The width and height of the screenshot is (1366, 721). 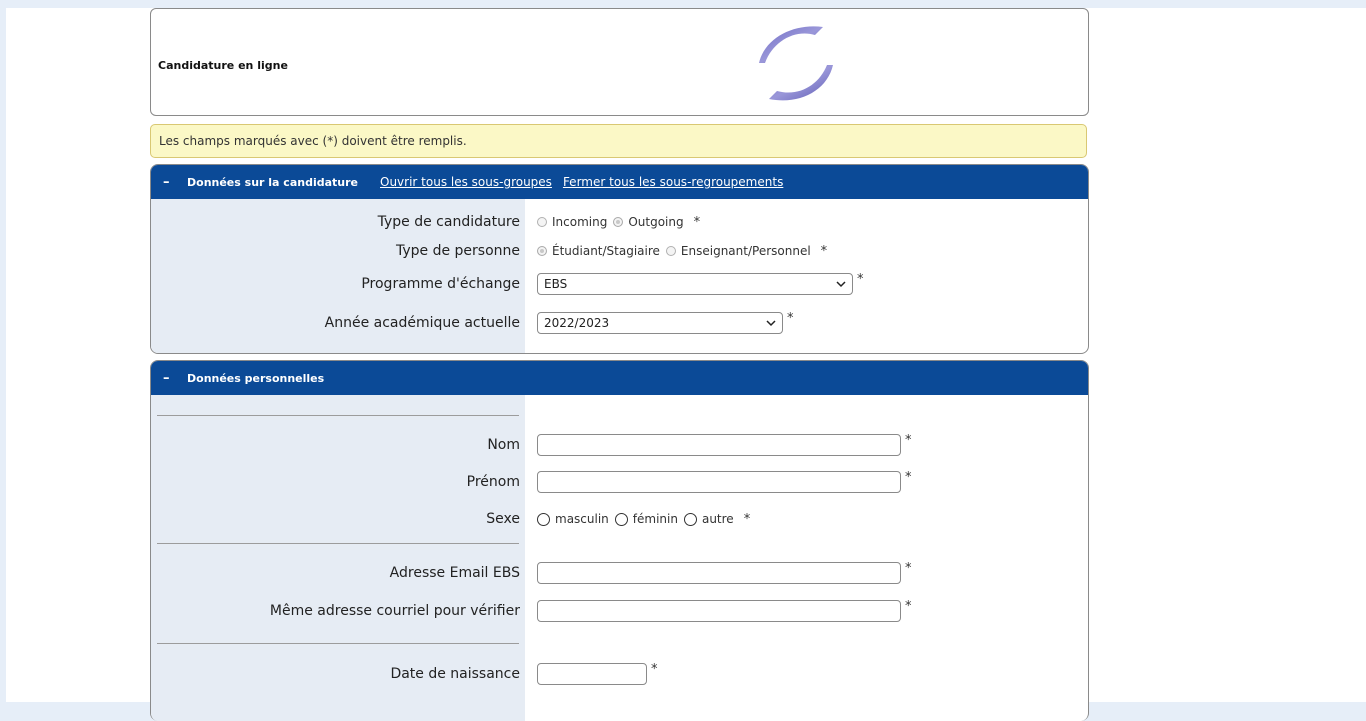 What do you see at coordinates (422, 323) in the screenshot?
I see `field-label: Année académique actuelle` at bounding box center [422, 323].